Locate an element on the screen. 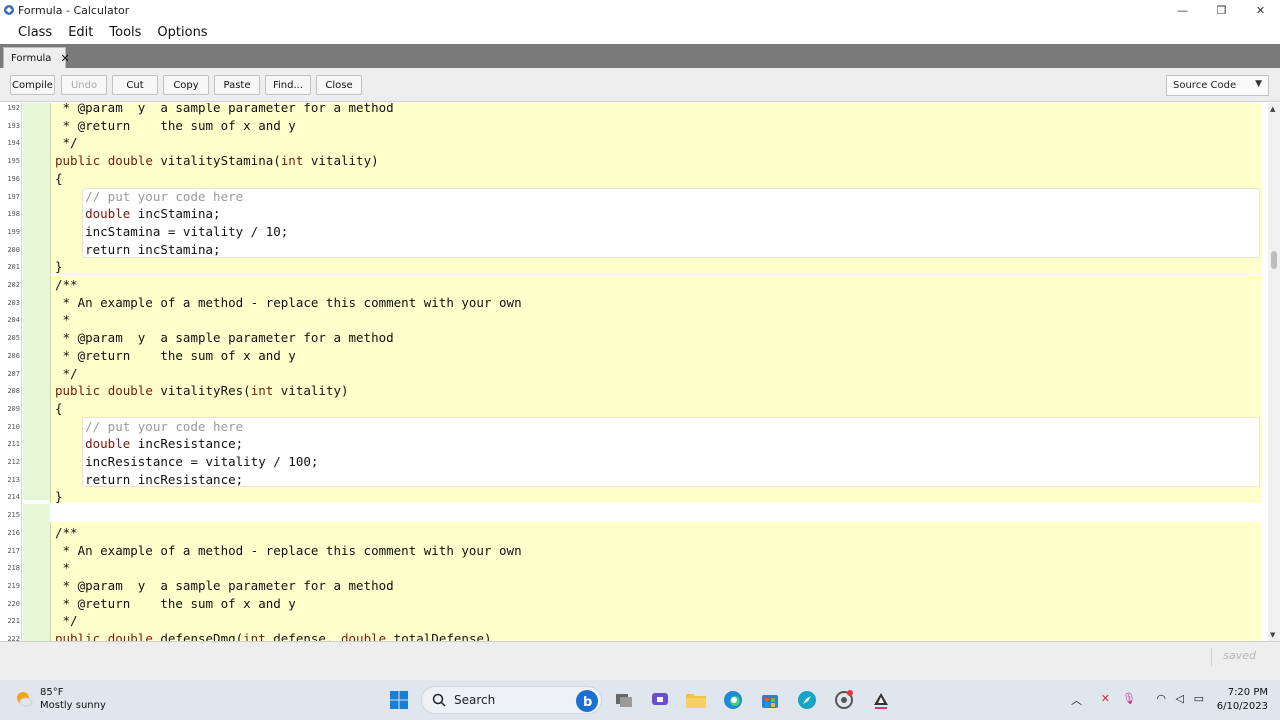 This screenshot has height=720, width=1280. file-explorer-button is located at coordinates (696, 700).